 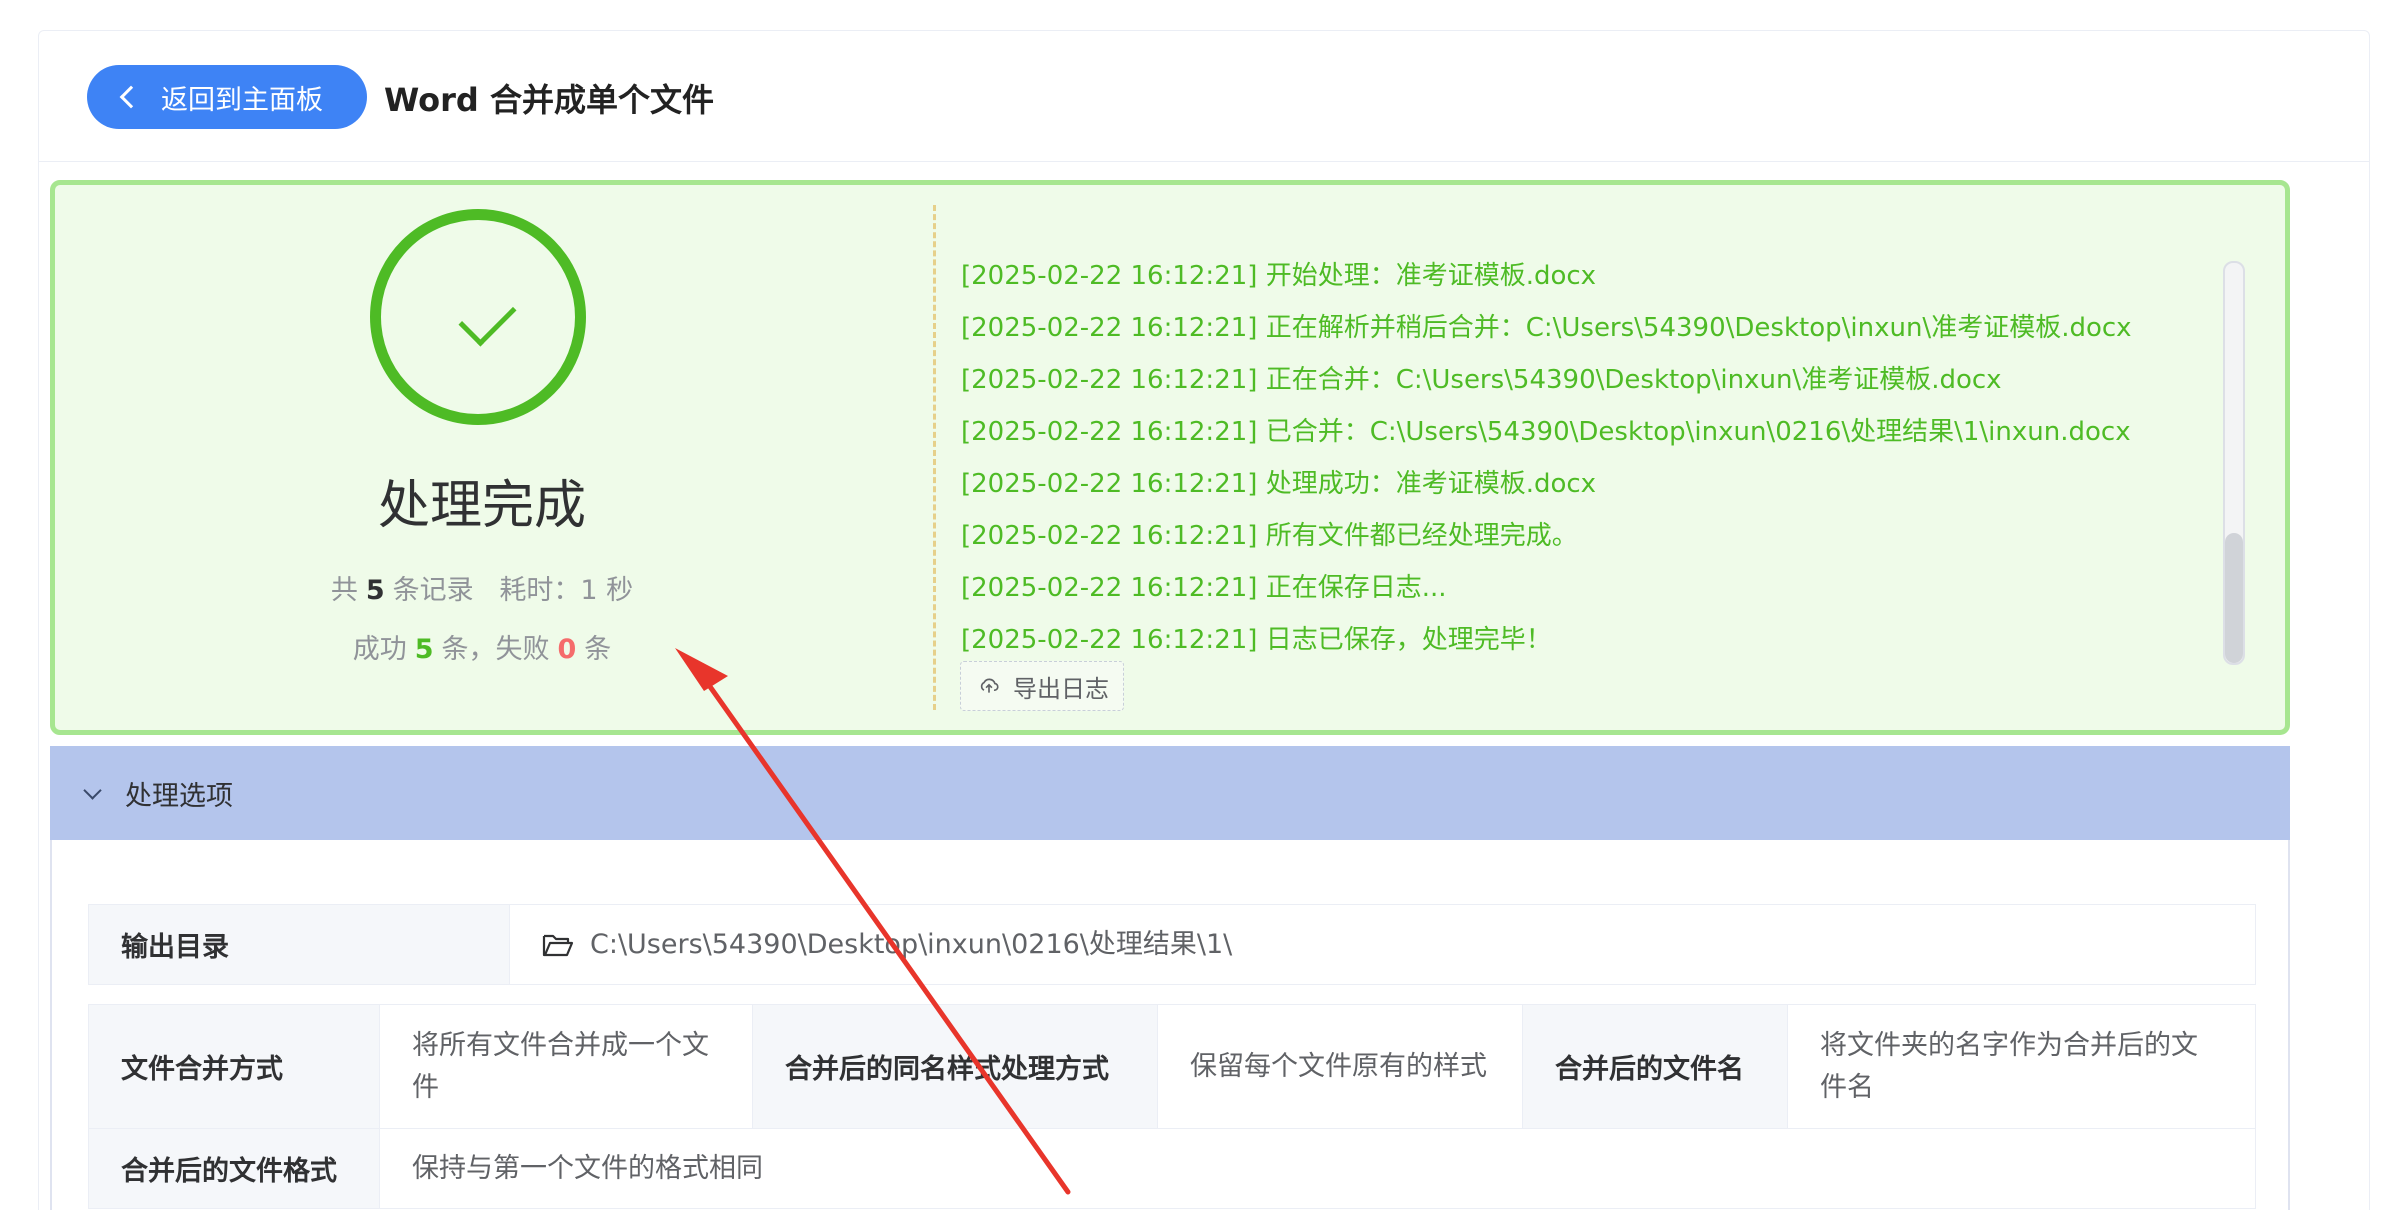 I want to click on log-scrollbar, so click(x=2234, y=463).